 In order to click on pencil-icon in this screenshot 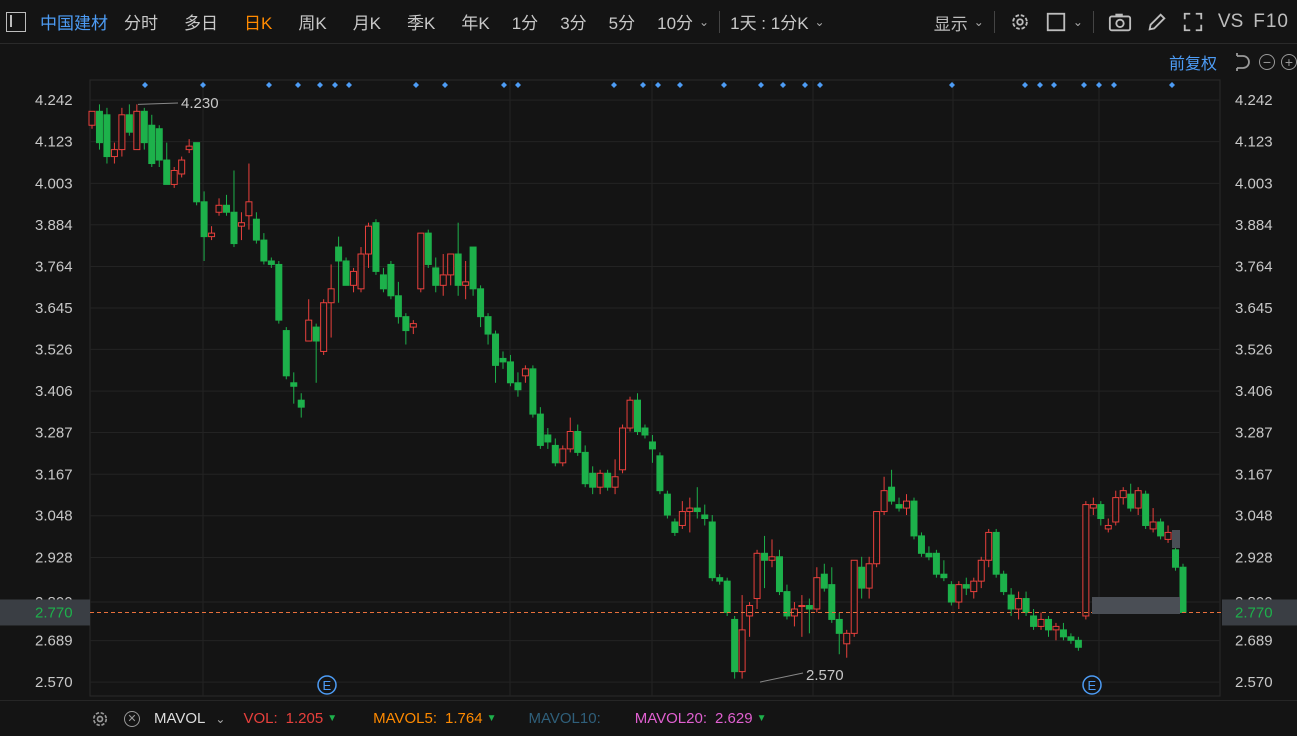, I will do `click(1157, 22)`.